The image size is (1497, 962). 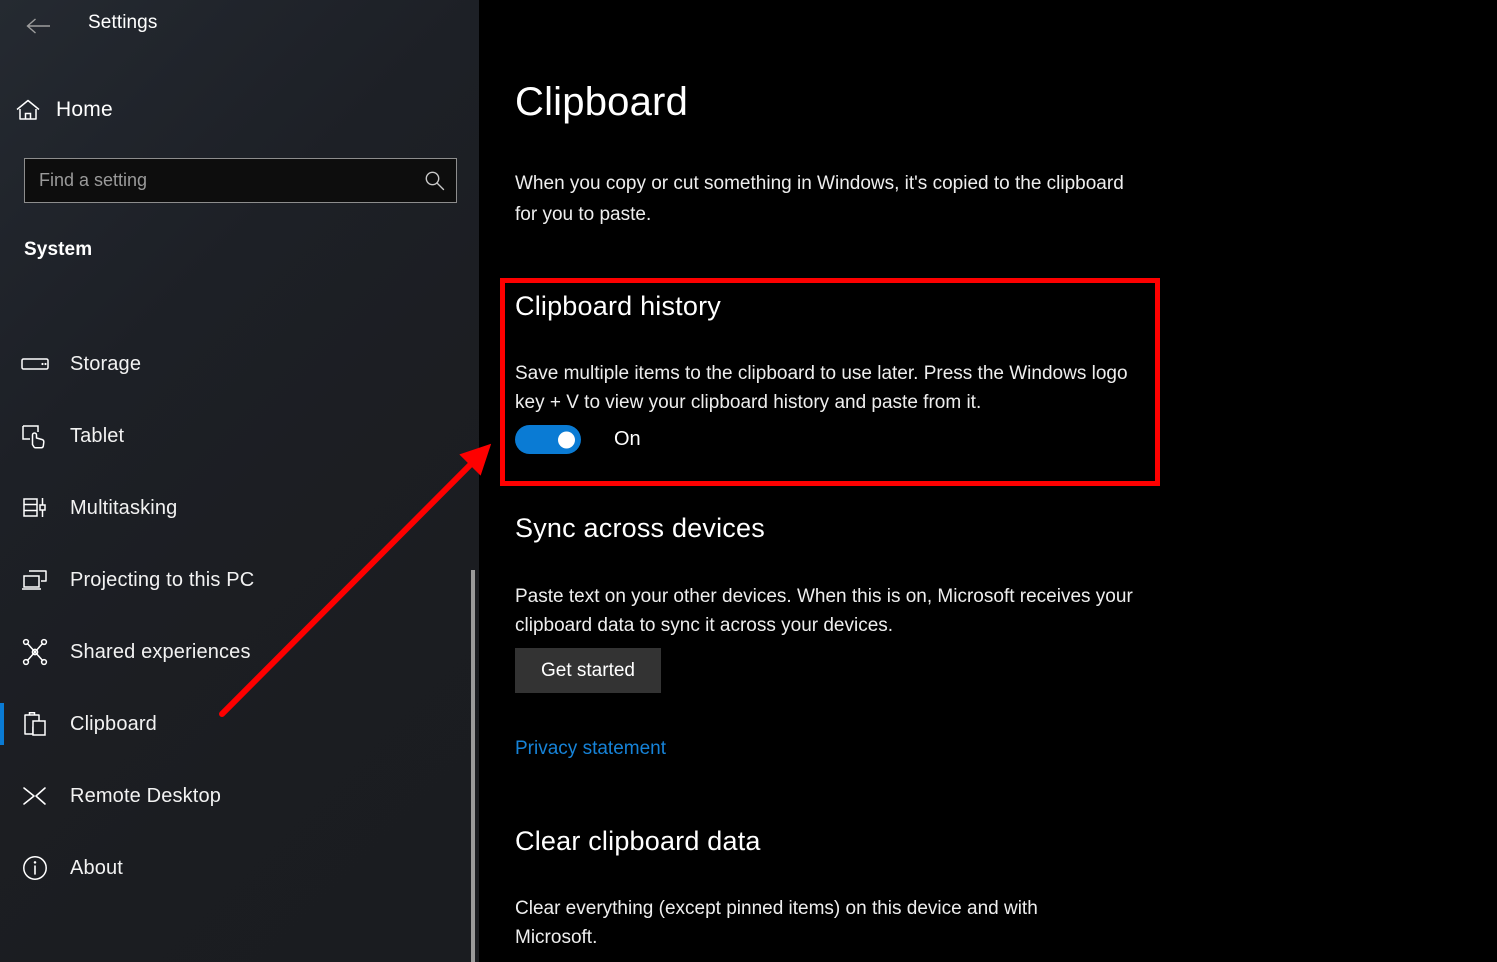 I want to click on sidebar-item-about: About, so click(x=239, y=868).